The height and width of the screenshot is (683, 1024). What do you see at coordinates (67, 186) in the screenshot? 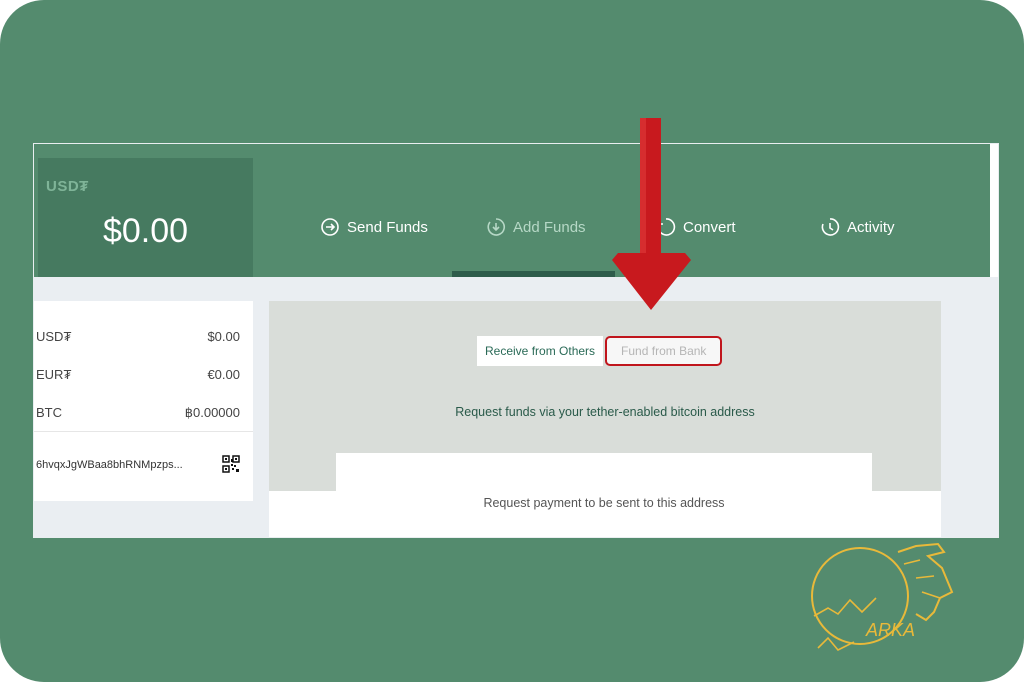
I see `balance-currency: USD₮` at bounding box center [67, 186].